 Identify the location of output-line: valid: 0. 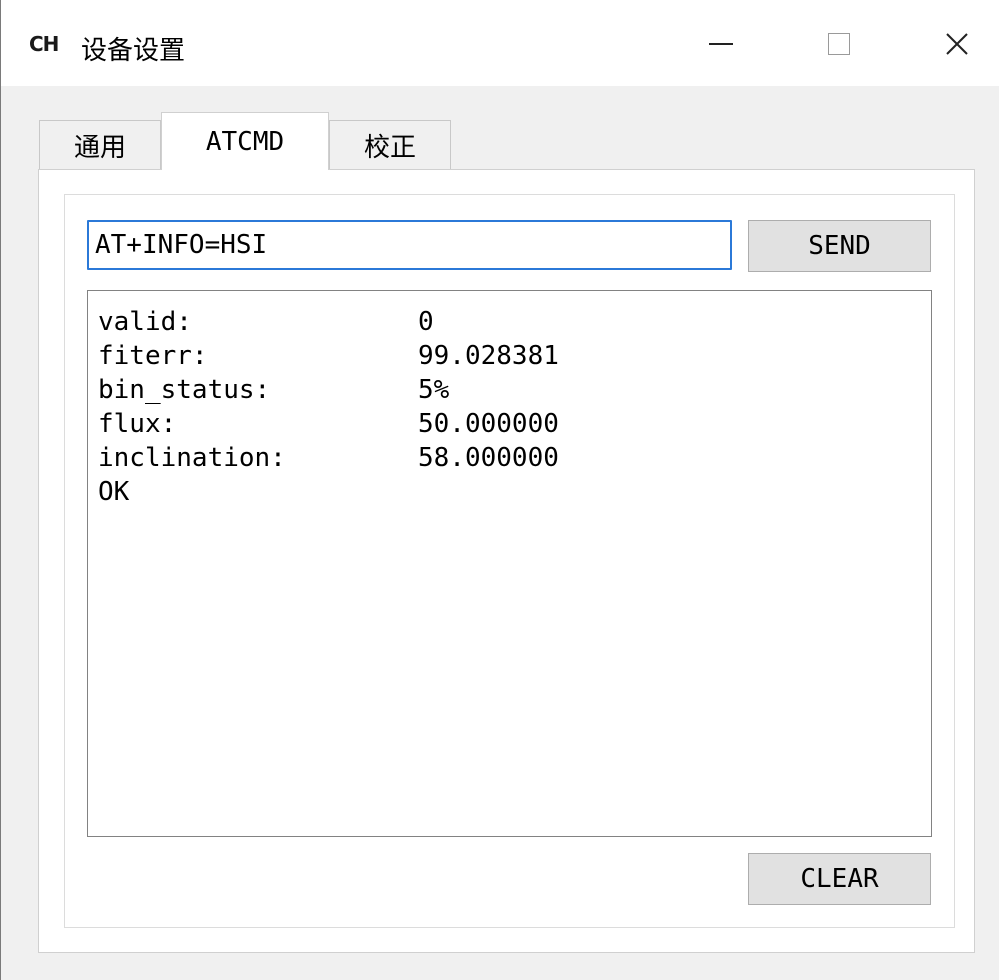
(509, 322).